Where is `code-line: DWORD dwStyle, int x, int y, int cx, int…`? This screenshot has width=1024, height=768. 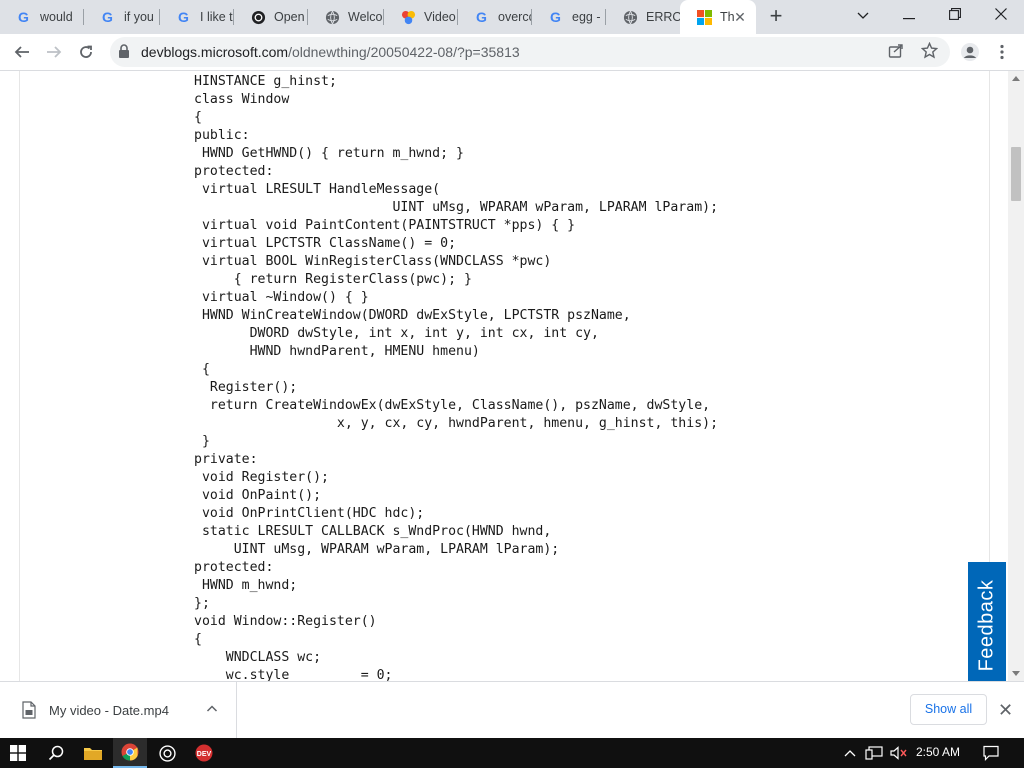 code-line: DWORD dwStyle, int x, int y, int cx, int… is located at coordinates (396, 333).